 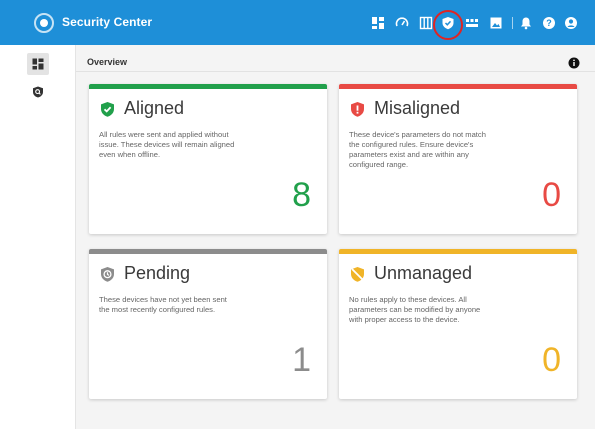 What do you see at coordinates (335, 71) in the screenshot?
I see `header-divider` at bounding box center [335, 71].